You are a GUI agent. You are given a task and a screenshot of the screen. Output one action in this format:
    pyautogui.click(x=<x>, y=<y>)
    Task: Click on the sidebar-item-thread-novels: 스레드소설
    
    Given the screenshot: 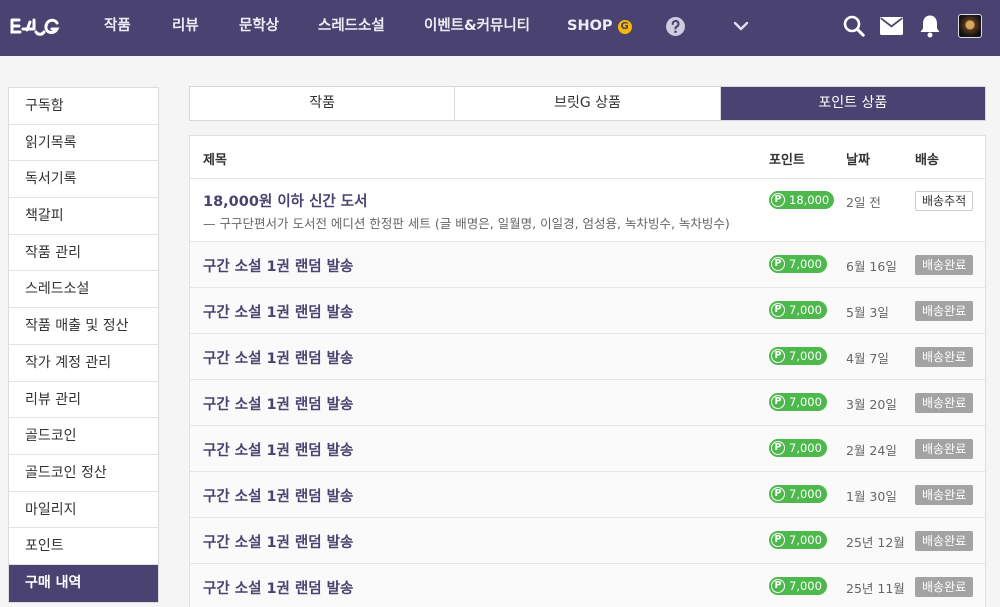 What is the action you would take?
    pyautogui.click(x=83, y=290)
    